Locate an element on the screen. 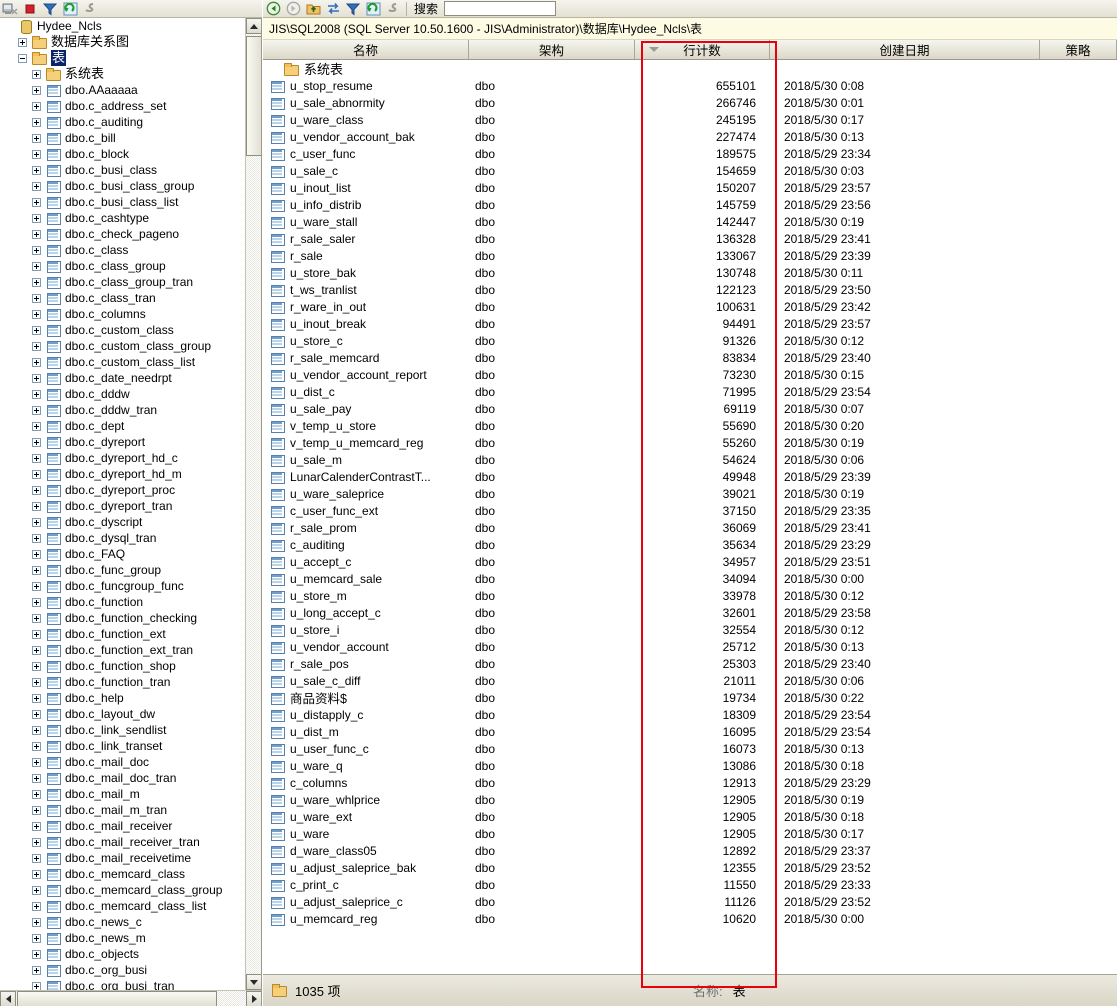  table-row: t_ws_tranlist dbo 122123 2018/5/29 23:50 is located at coordinates (690, 289).